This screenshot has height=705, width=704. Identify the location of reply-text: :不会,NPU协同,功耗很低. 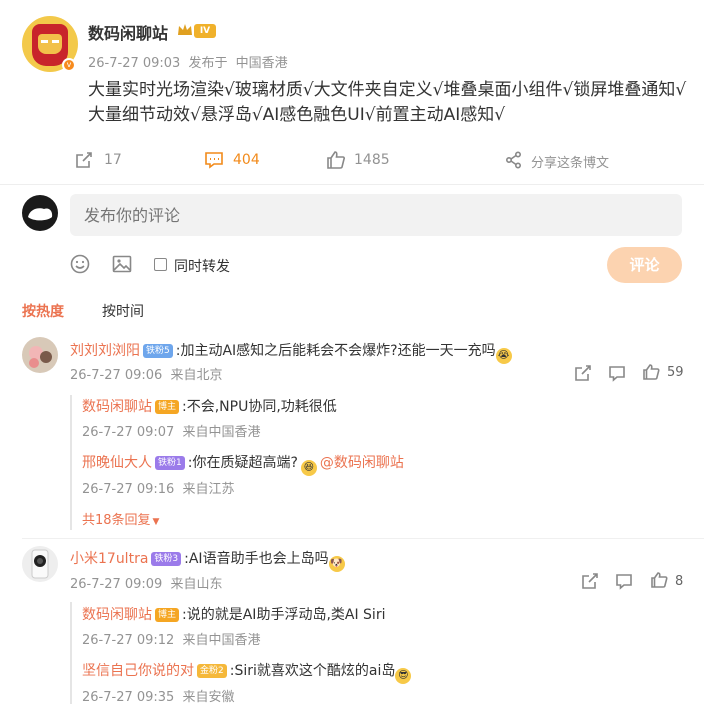
(259, 407).